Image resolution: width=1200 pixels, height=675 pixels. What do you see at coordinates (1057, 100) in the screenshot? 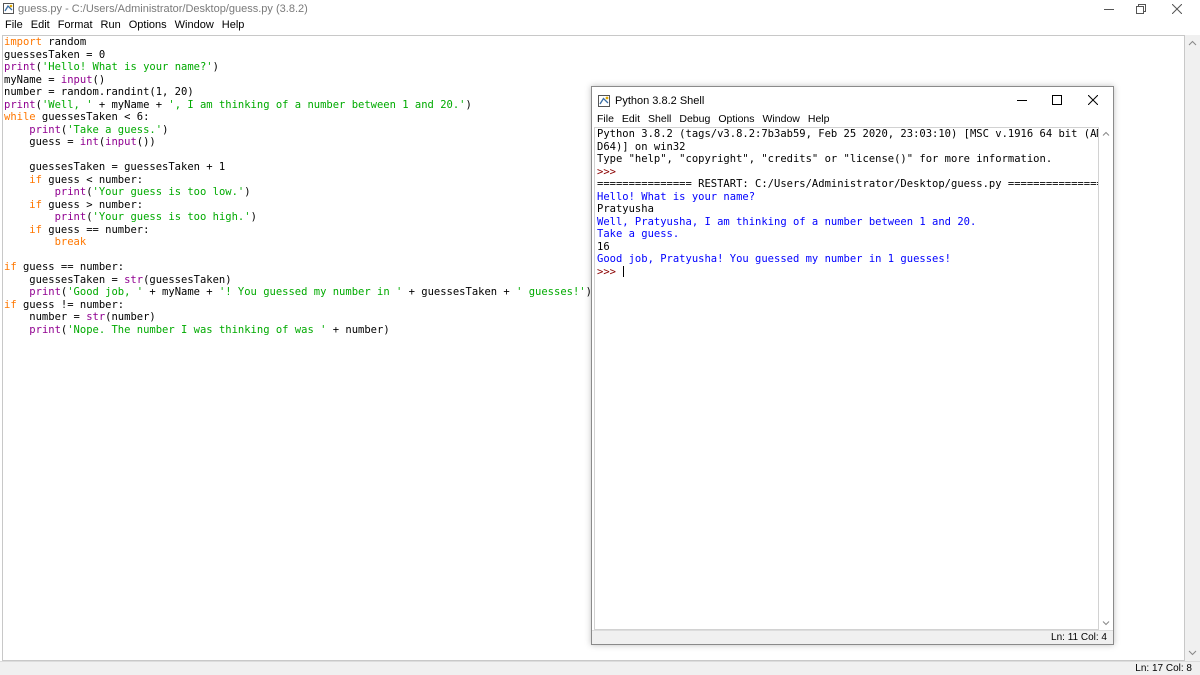
I see `shell-maximize-button` at bounding box center [1057, 100].